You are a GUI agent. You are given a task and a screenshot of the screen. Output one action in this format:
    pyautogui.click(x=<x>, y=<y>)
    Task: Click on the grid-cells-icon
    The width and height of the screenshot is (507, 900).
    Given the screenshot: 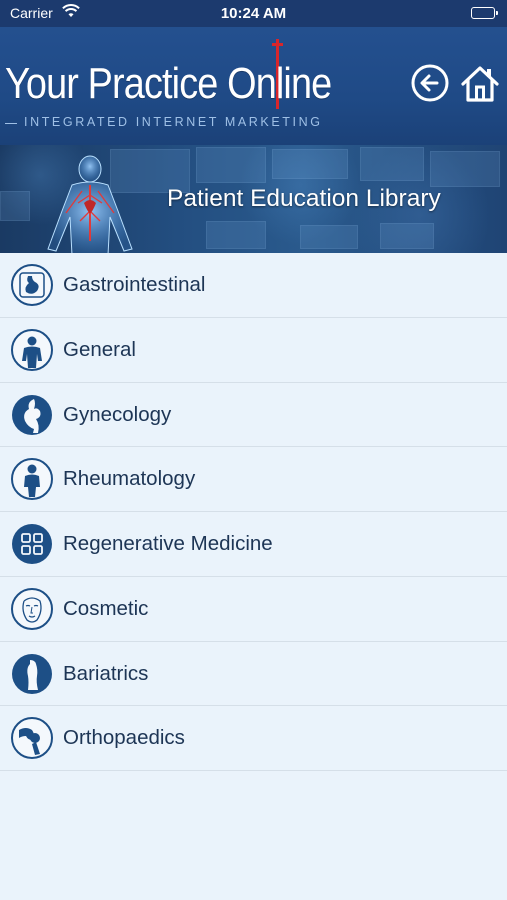 What is the action you would take?
    pyautogui.click(x=32, y=544)
    